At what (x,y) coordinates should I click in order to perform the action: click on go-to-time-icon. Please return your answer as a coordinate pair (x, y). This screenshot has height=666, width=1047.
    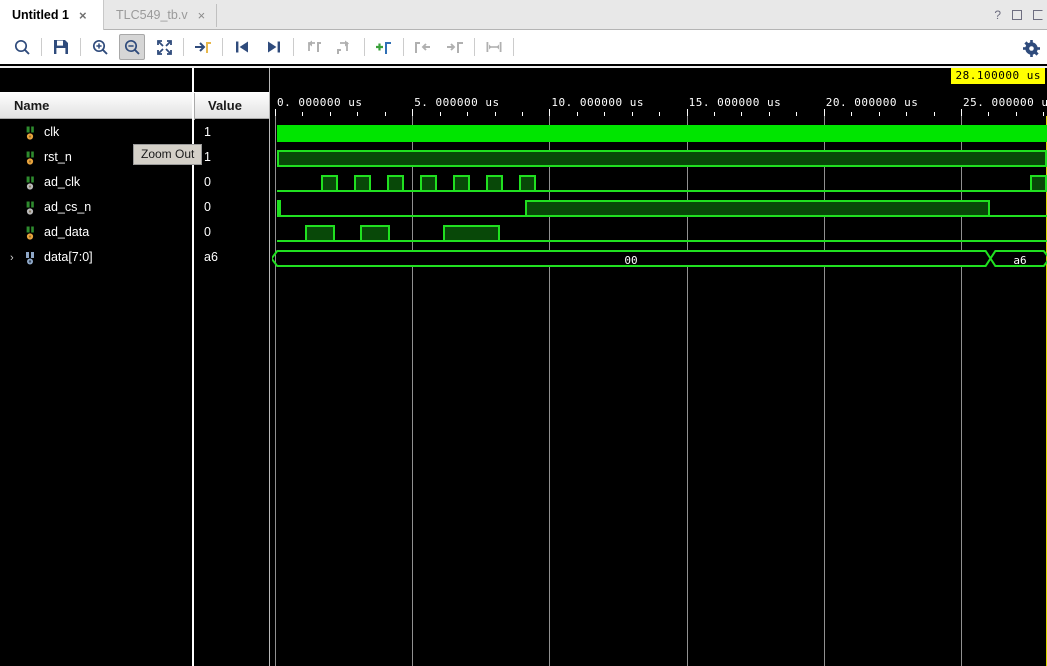
    Looking at the image, I should click on (203, 47).